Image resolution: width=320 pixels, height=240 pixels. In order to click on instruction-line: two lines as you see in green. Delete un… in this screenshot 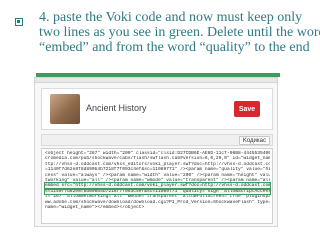, I will do `click(179, 32)`.